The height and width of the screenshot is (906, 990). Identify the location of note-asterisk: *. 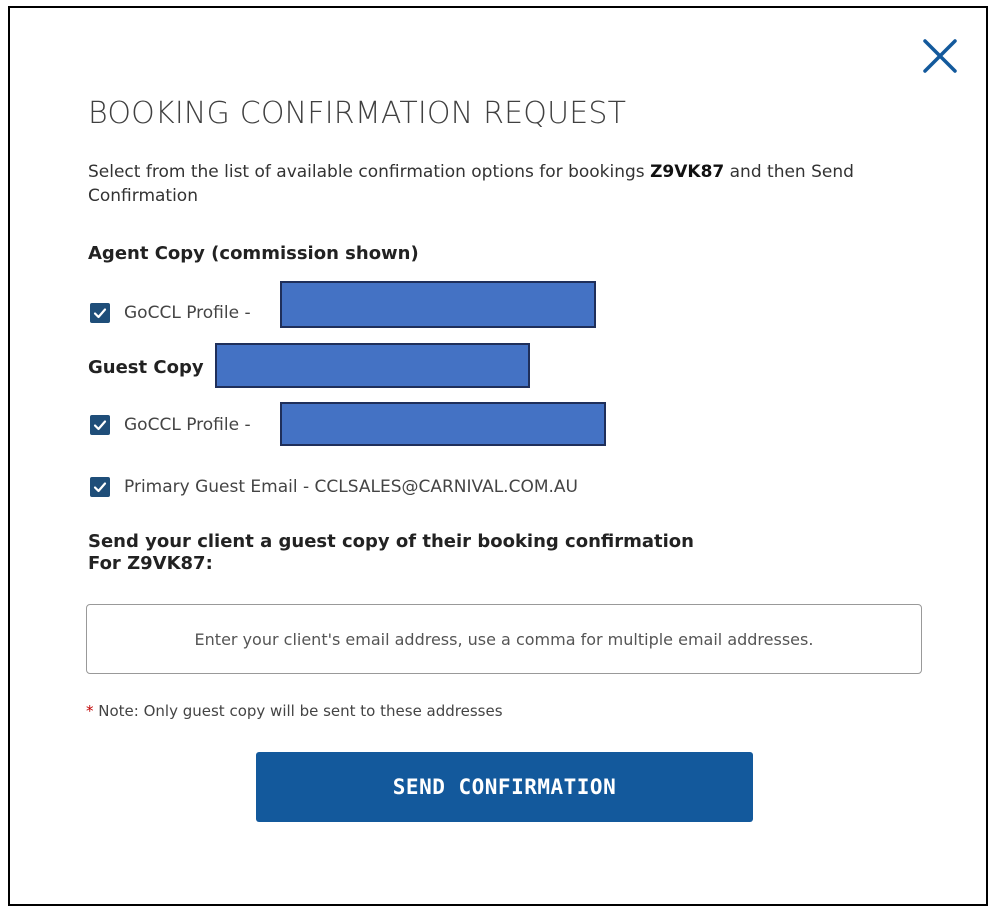
(90, 711).